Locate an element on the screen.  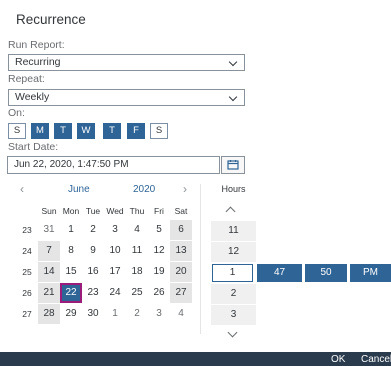
calendar-day: 13 is located at coordinates (181, 251).